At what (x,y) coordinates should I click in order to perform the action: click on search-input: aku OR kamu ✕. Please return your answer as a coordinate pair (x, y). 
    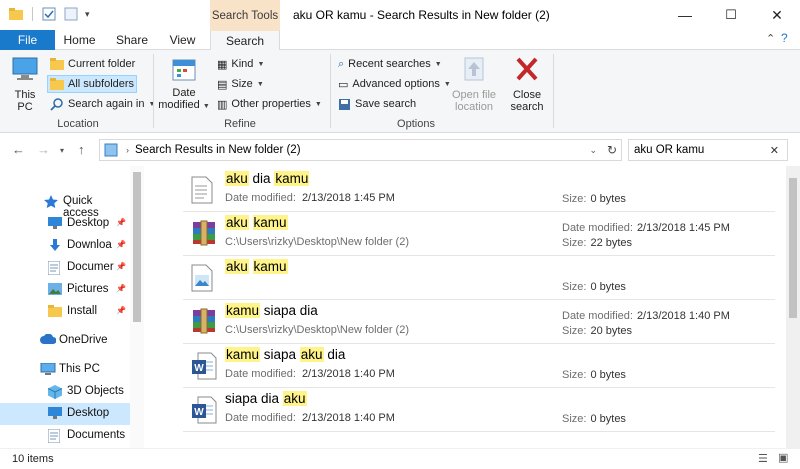
    Looking at the image, I should click on (708, 150).